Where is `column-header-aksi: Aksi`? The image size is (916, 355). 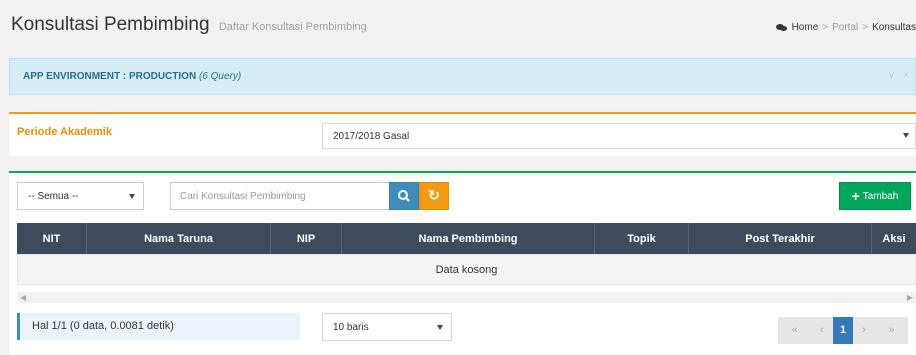 column-header-aksi: Aksi is located at coordinates (894, 238).